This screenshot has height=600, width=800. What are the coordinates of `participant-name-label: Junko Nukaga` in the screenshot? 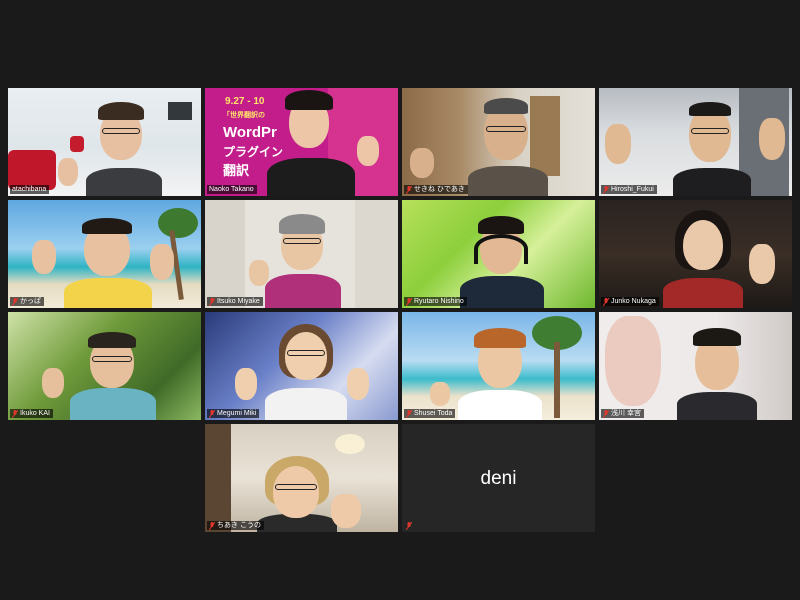 It's located at (630, 301).